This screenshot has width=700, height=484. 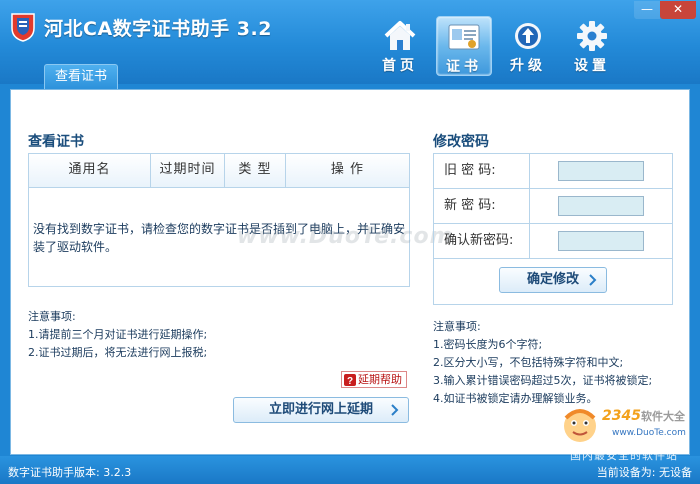 I want to click on renew-online-label: 立即进行网上延期, so click(x=320, y=409).